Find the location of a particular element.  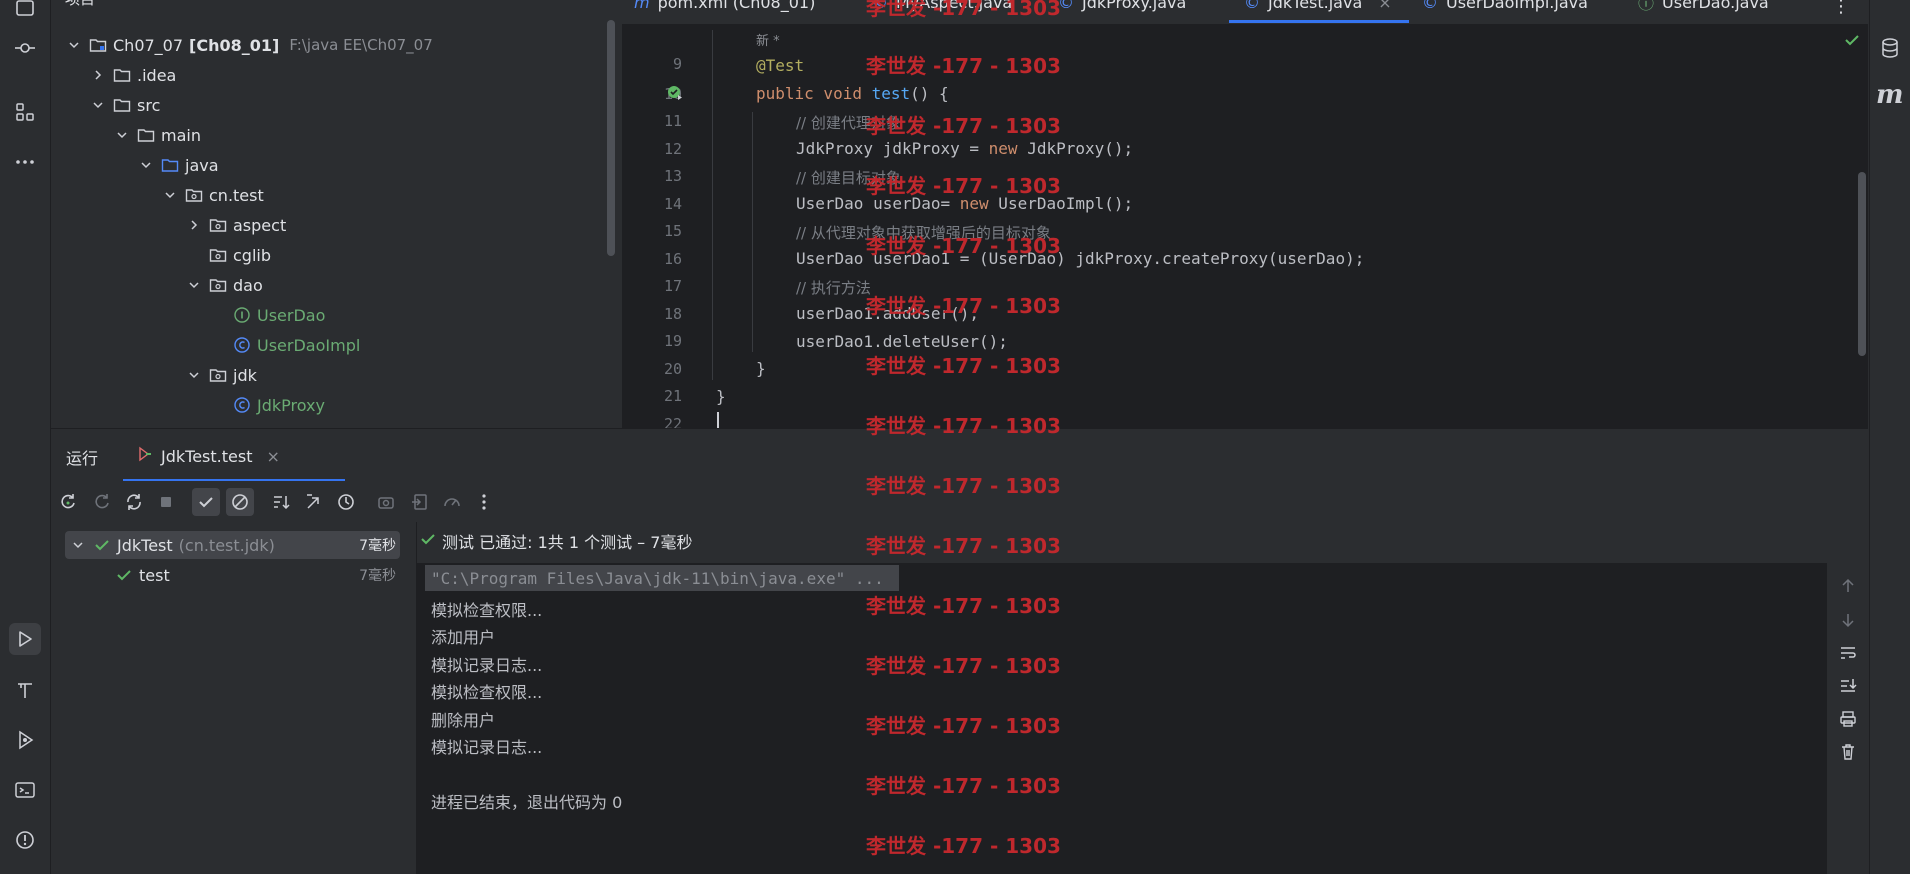

notifications-icon is located at coordinates (1890, 6).